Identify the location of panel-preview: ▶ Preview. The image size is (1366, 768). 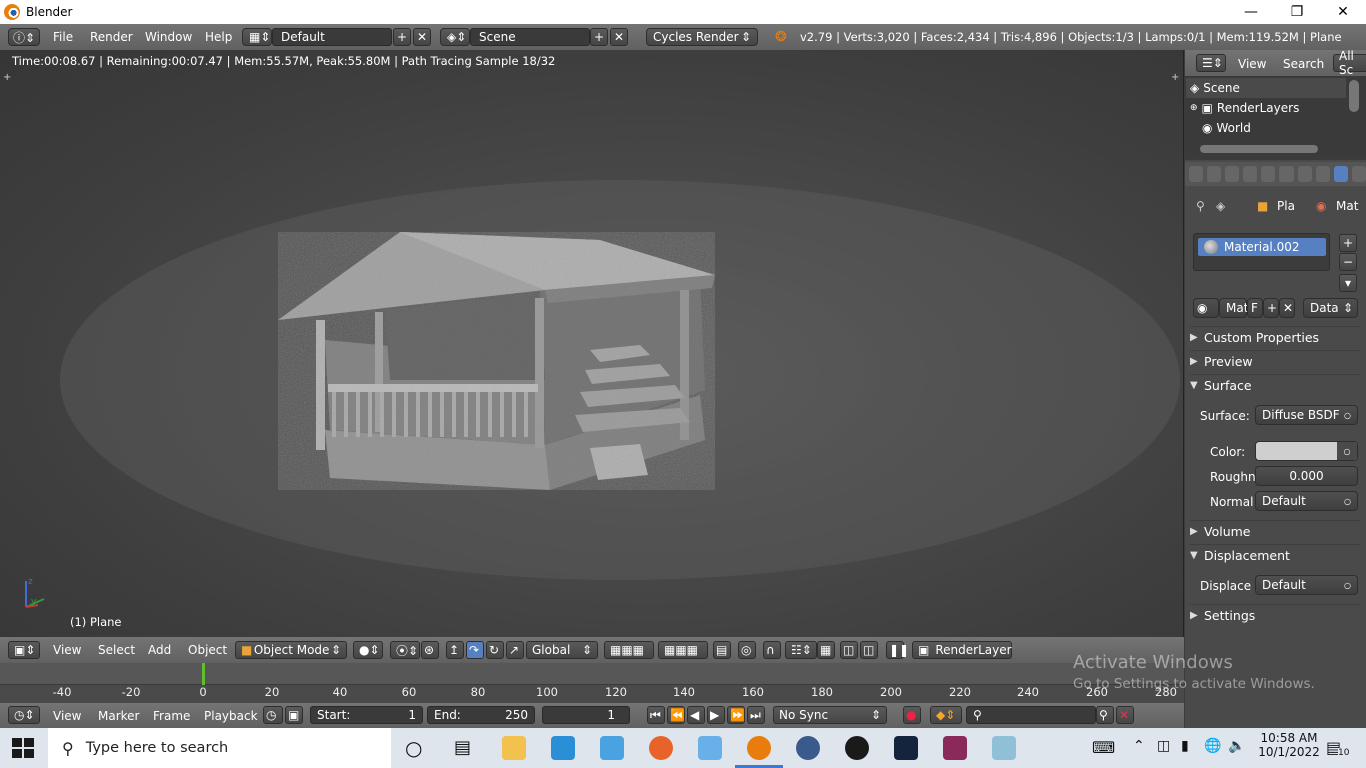
(1275, 361).